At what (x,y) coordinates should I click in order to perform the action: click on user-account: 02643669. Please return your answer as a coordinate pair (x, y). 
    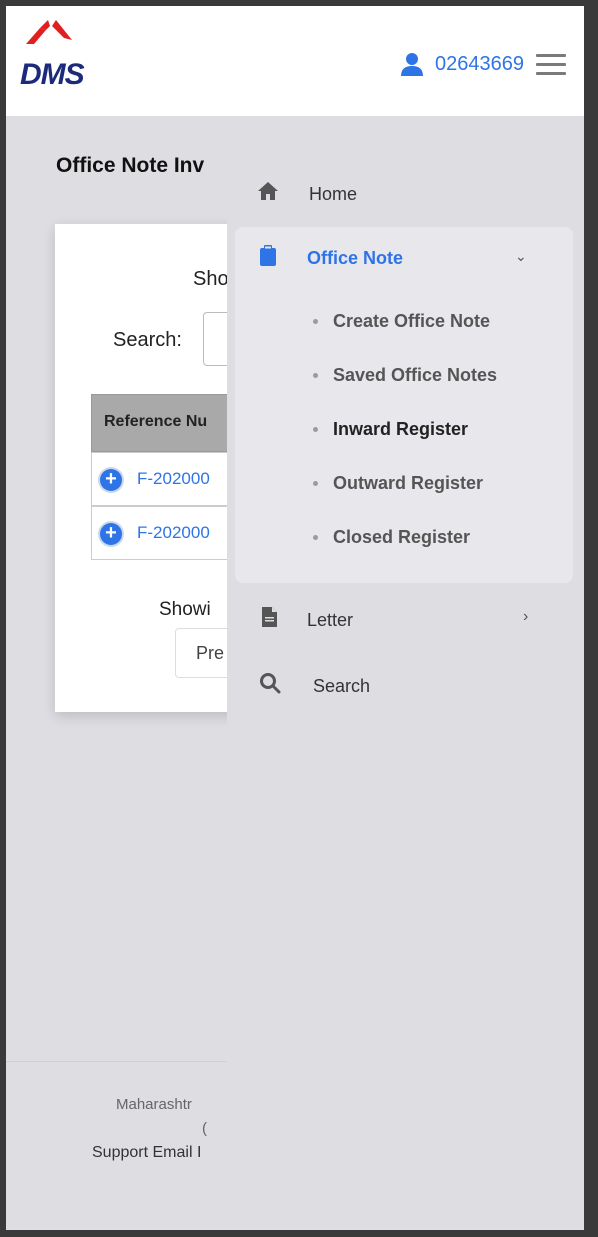
    Looking at the image, I should click on (462, 64).